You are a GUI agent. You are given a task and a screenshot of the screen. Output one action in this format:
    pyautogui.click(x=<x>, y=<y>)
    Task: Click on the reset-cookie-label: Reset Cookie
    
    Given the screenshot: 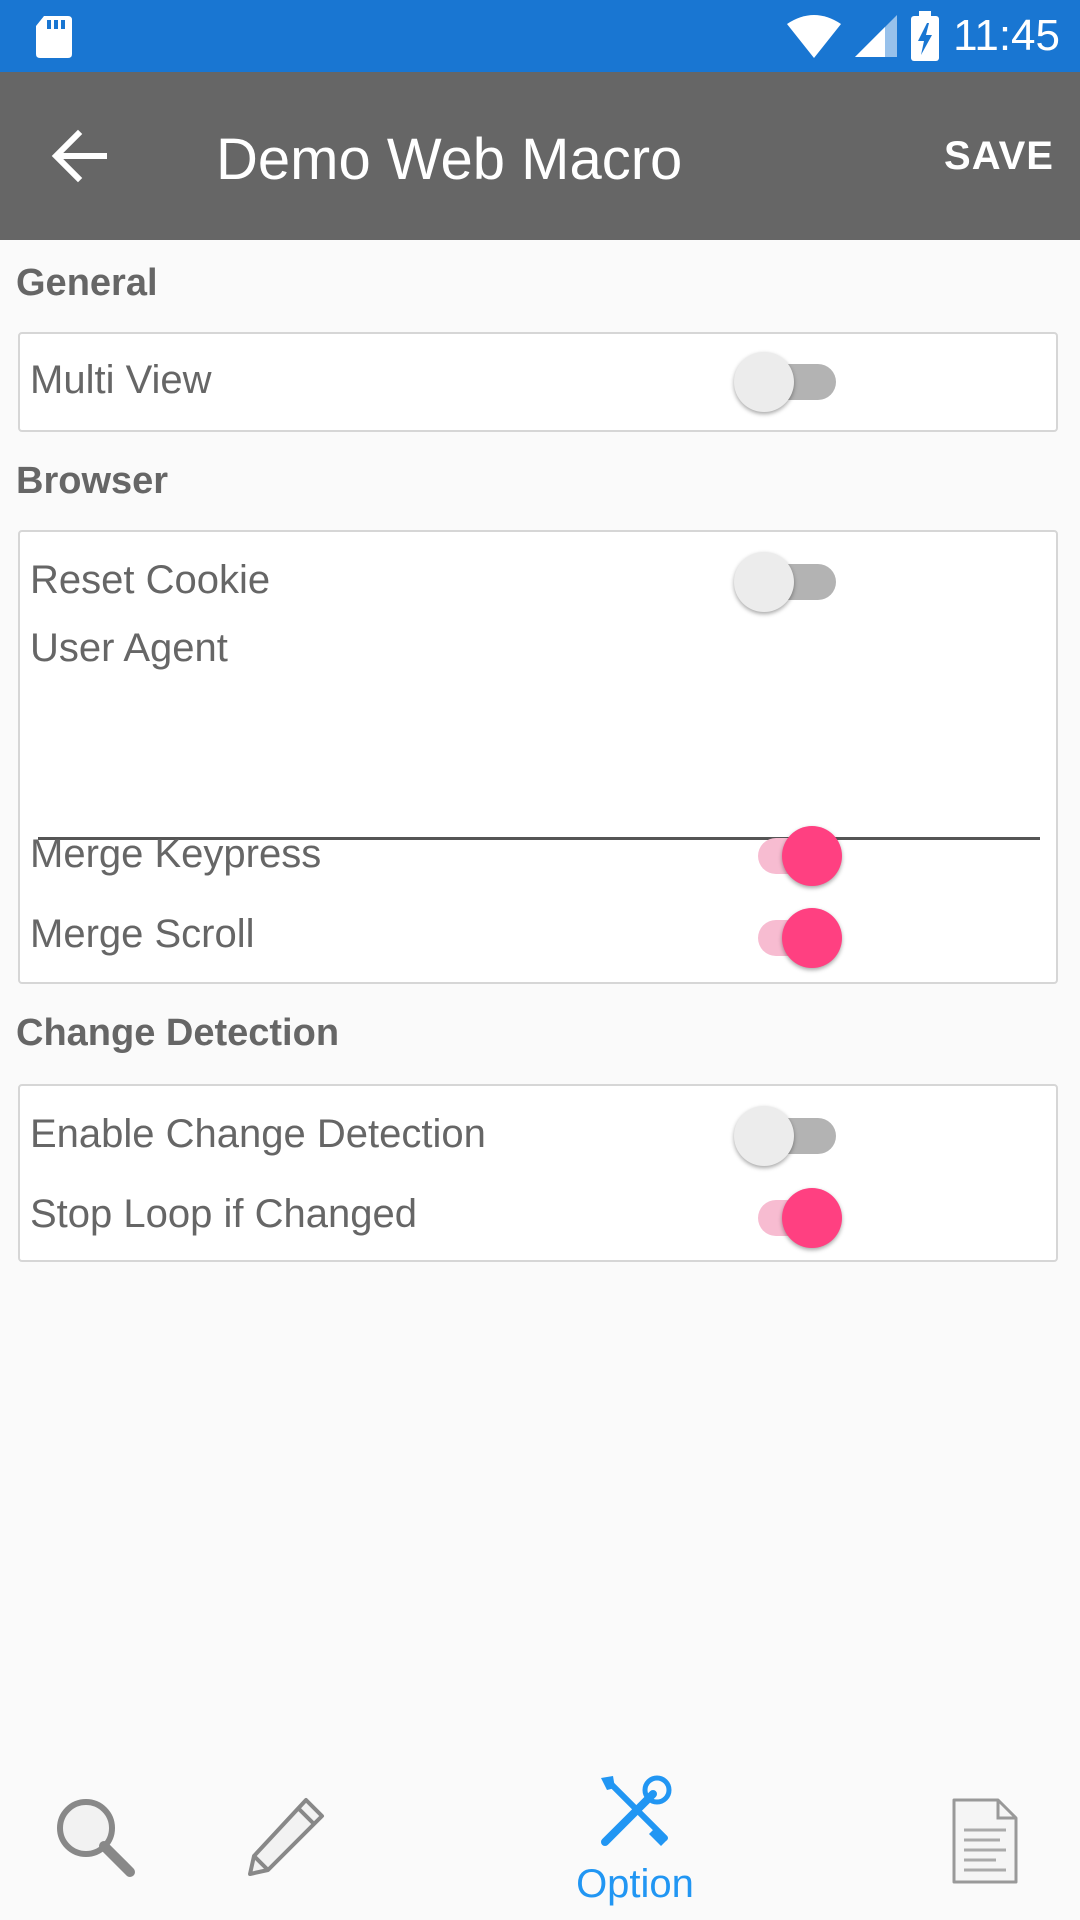 What is the action you would take?
    pyautogui.click(x=150, y=580)
    